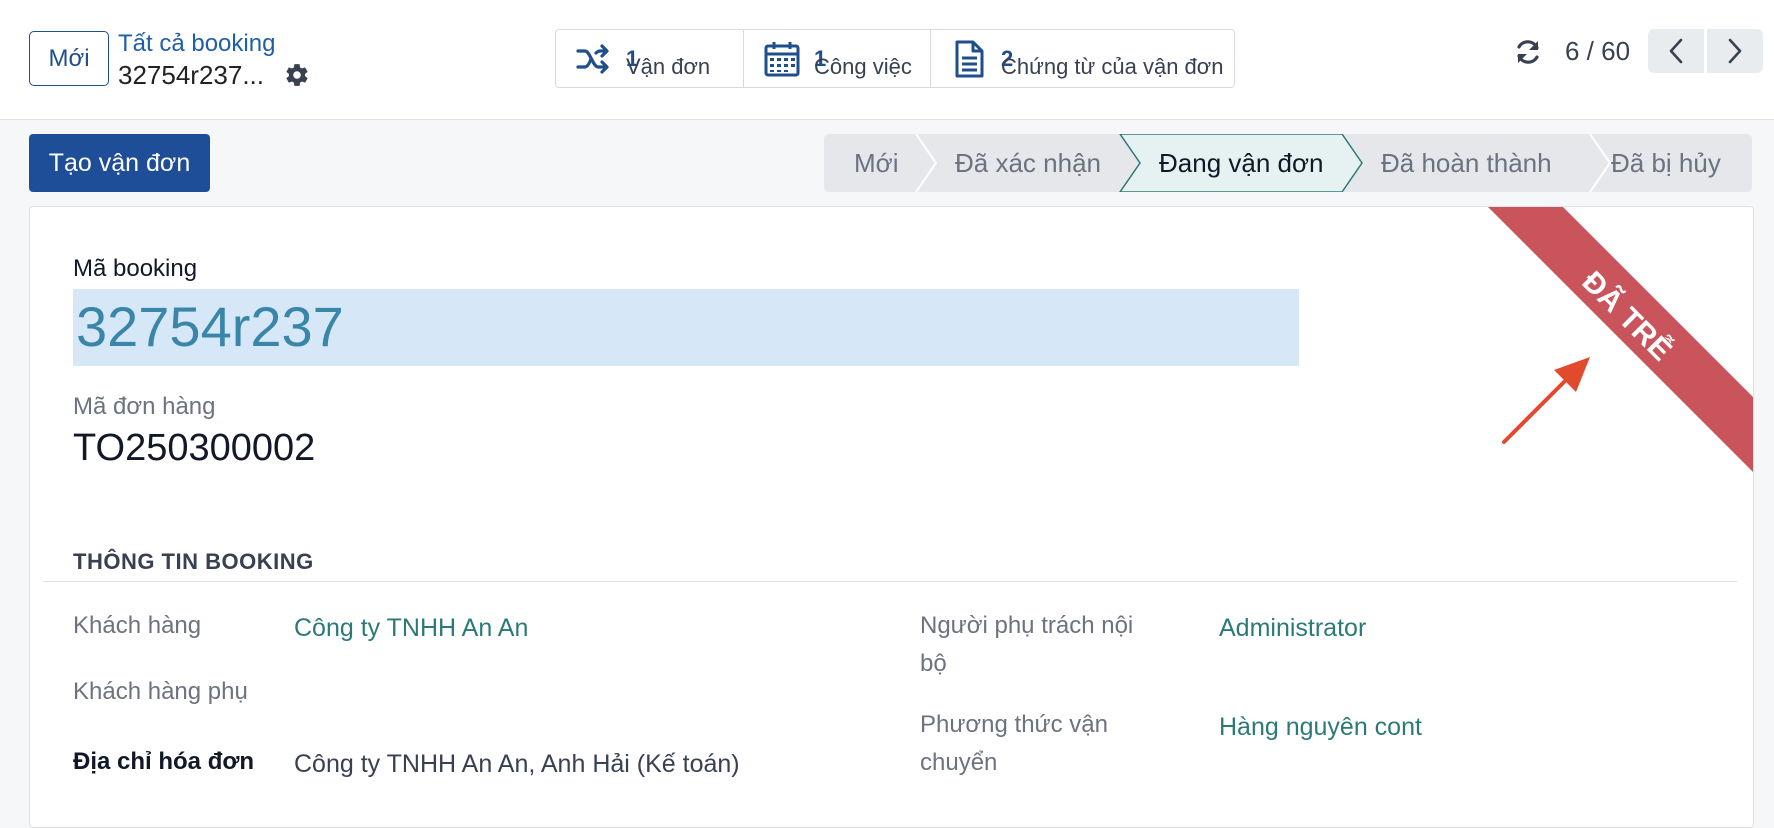 The height and width of the screenshot is (828, 1774). What do you see at coordinates (1292, 628) in the screenshot?
I see `internal-manager-value: Administrator` at bounding box center [1292, 628].